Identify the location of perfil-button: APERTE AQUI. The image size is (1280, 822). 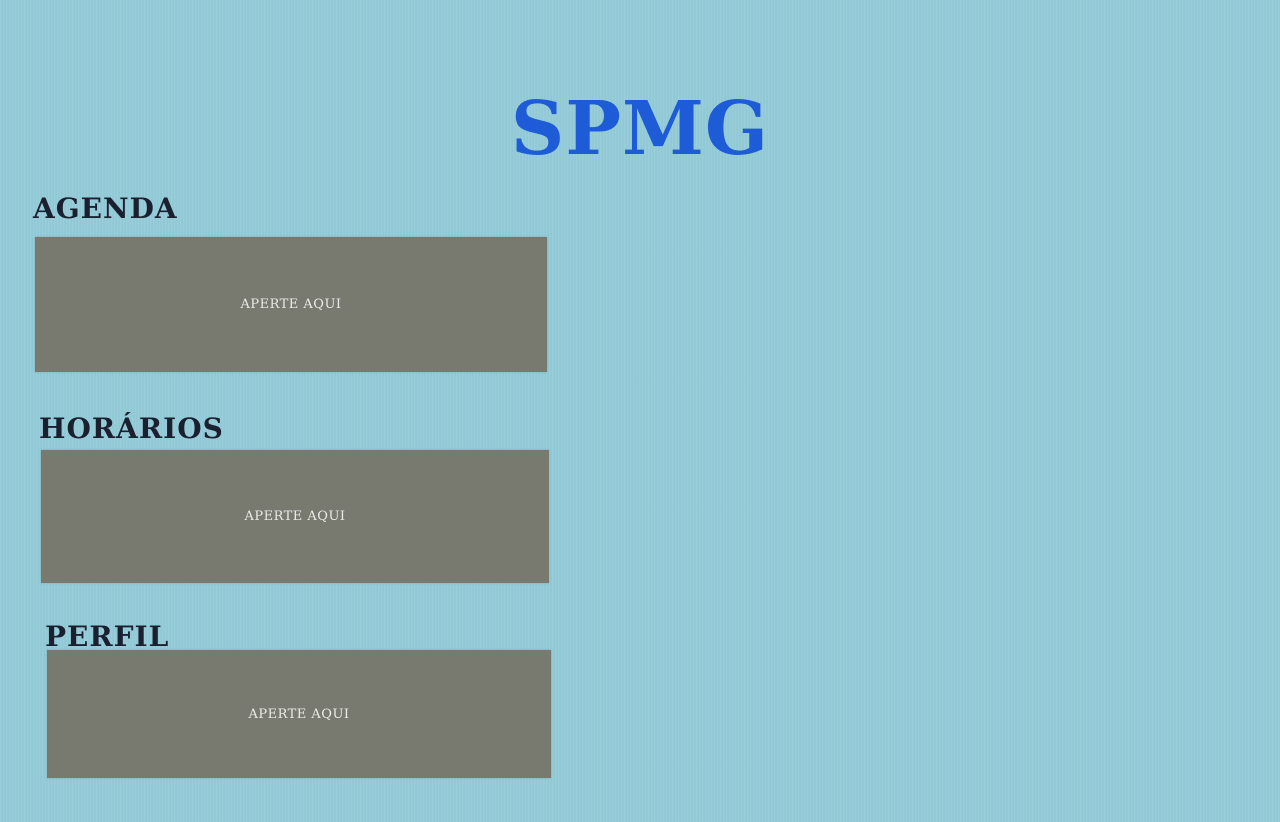
(299, 714).